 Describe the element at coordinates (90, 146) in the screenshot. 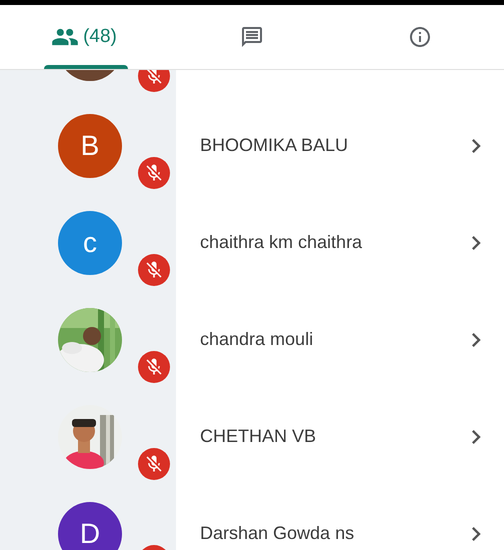

I see `avatar: B` at that location.